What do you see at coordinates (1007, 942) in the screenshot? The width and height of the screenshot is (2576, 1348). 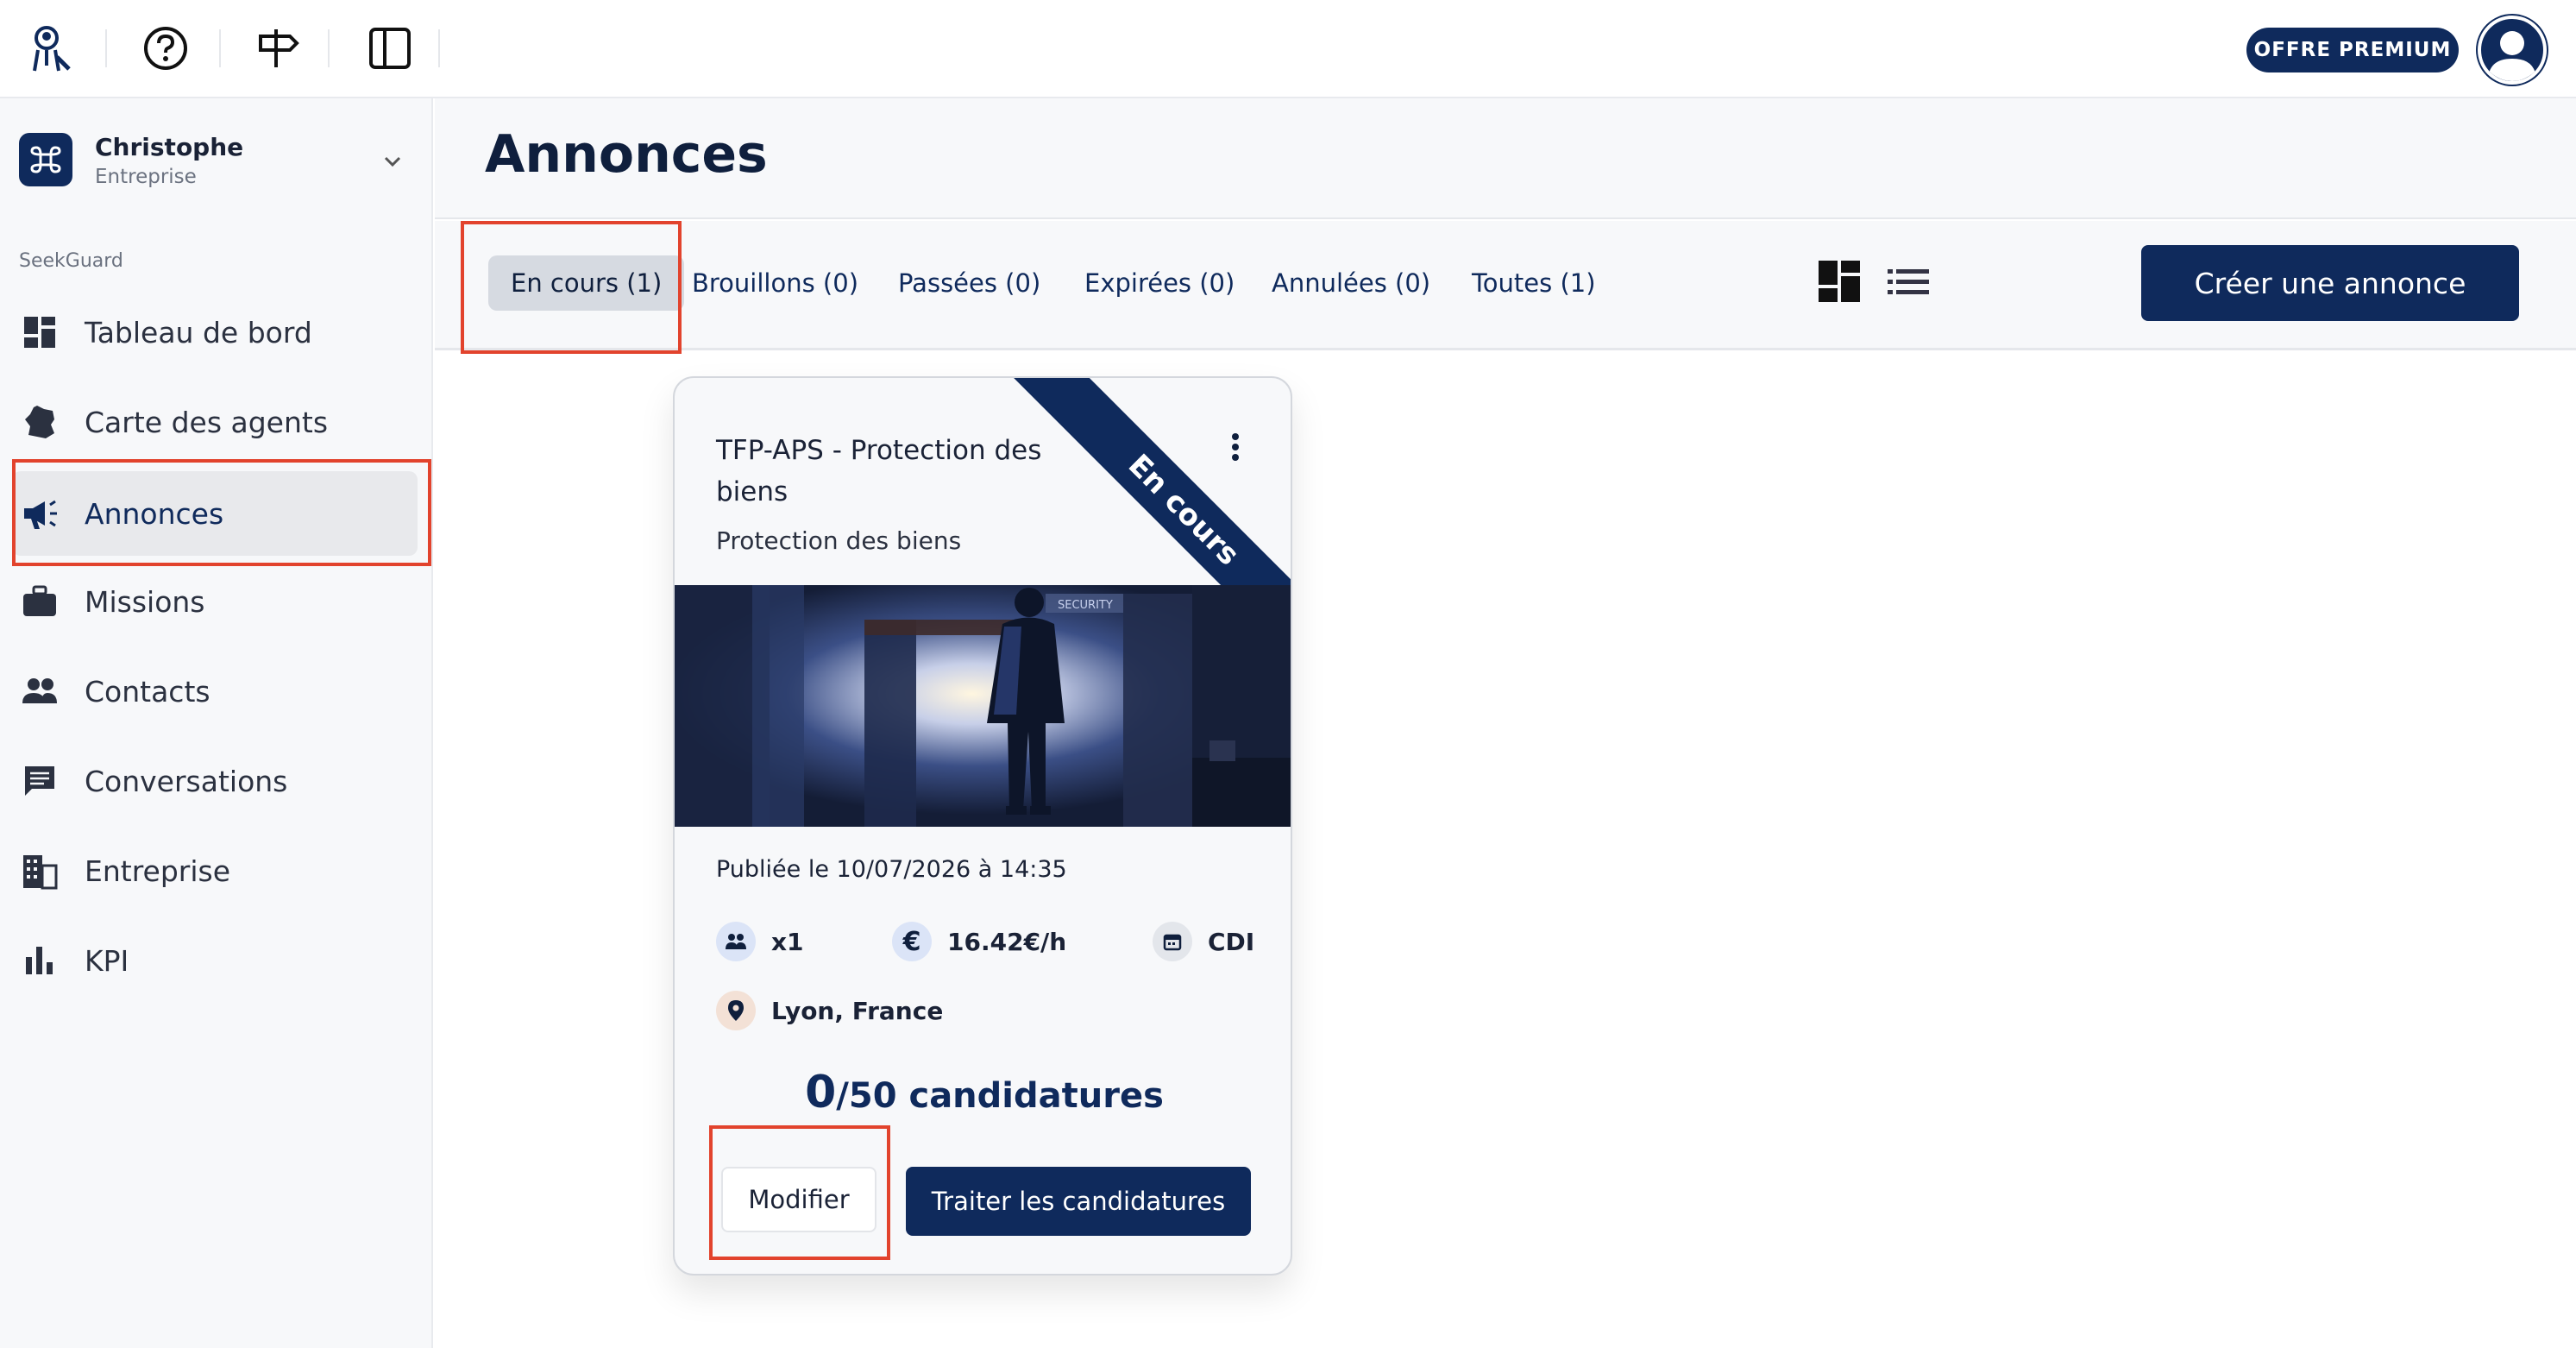 I see `hourly-rate-value: 16.42€/h` at bounding box center [1007, 942].